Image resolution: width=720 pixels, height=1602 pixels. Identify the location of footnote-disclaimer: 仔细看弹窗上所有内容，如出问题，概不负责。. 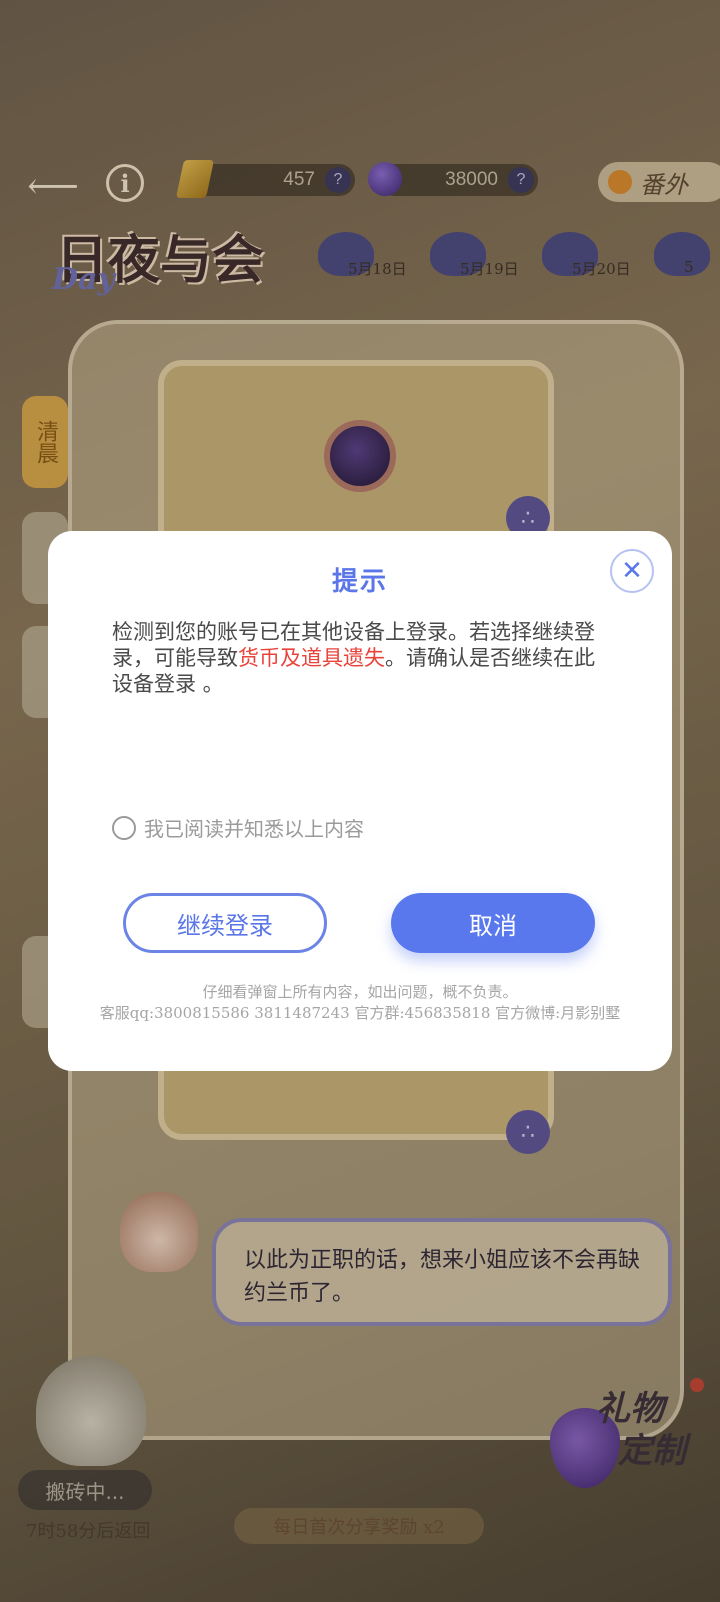
(360, 992).